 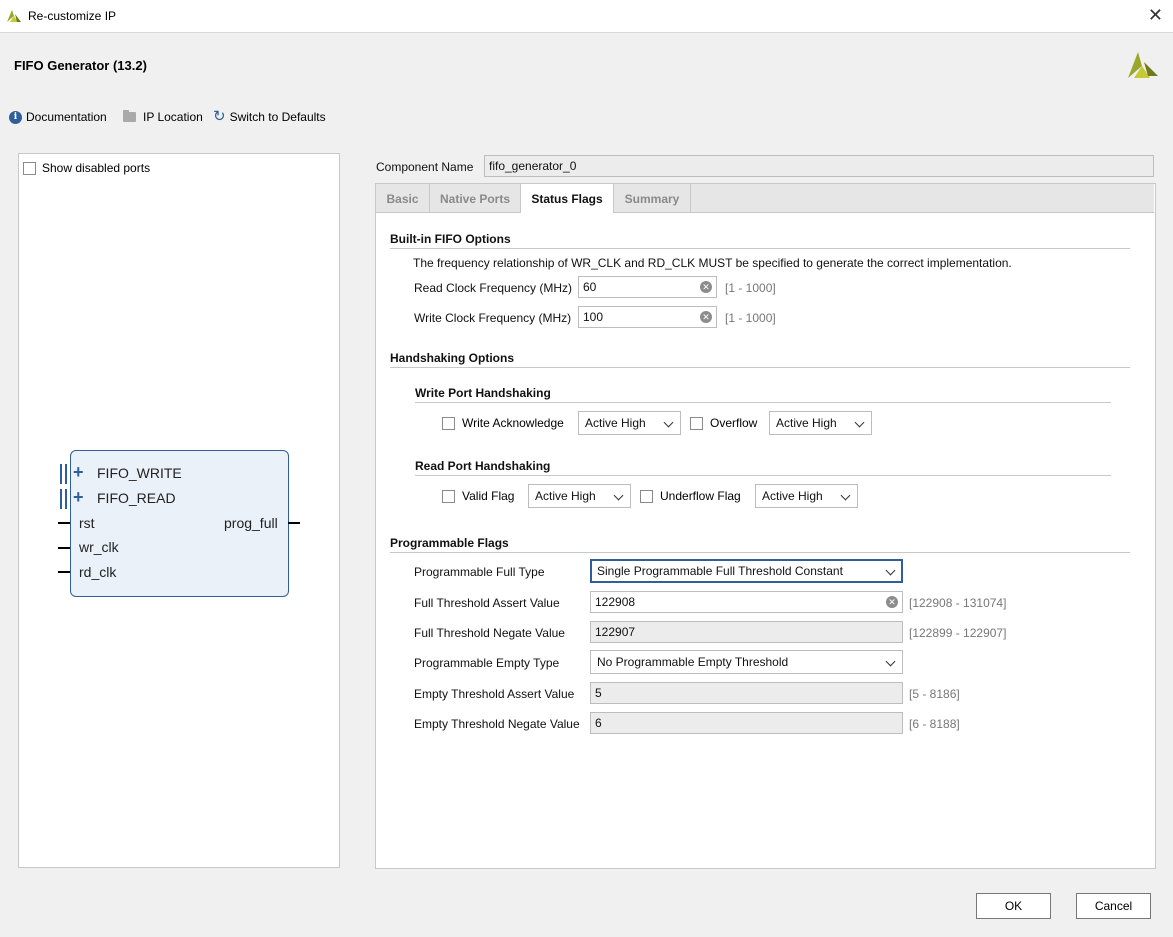 What do you see at coordinates (700, 496) in the screenshot?
I see `underflow-label: Underflow Flag` at bounding box center [700, 496].